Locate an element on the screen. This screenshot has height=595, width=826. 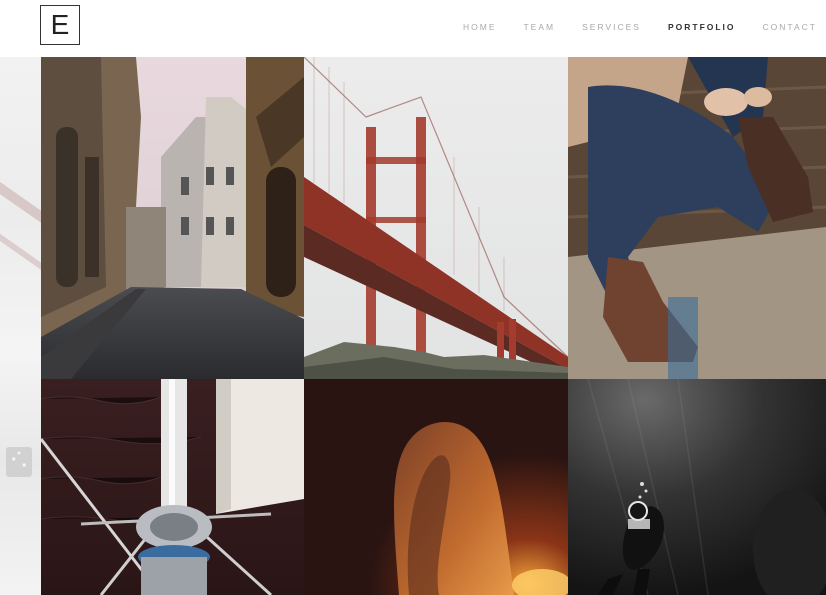
nav-contact-link: CONTACT is located at coordinates (790, 27).